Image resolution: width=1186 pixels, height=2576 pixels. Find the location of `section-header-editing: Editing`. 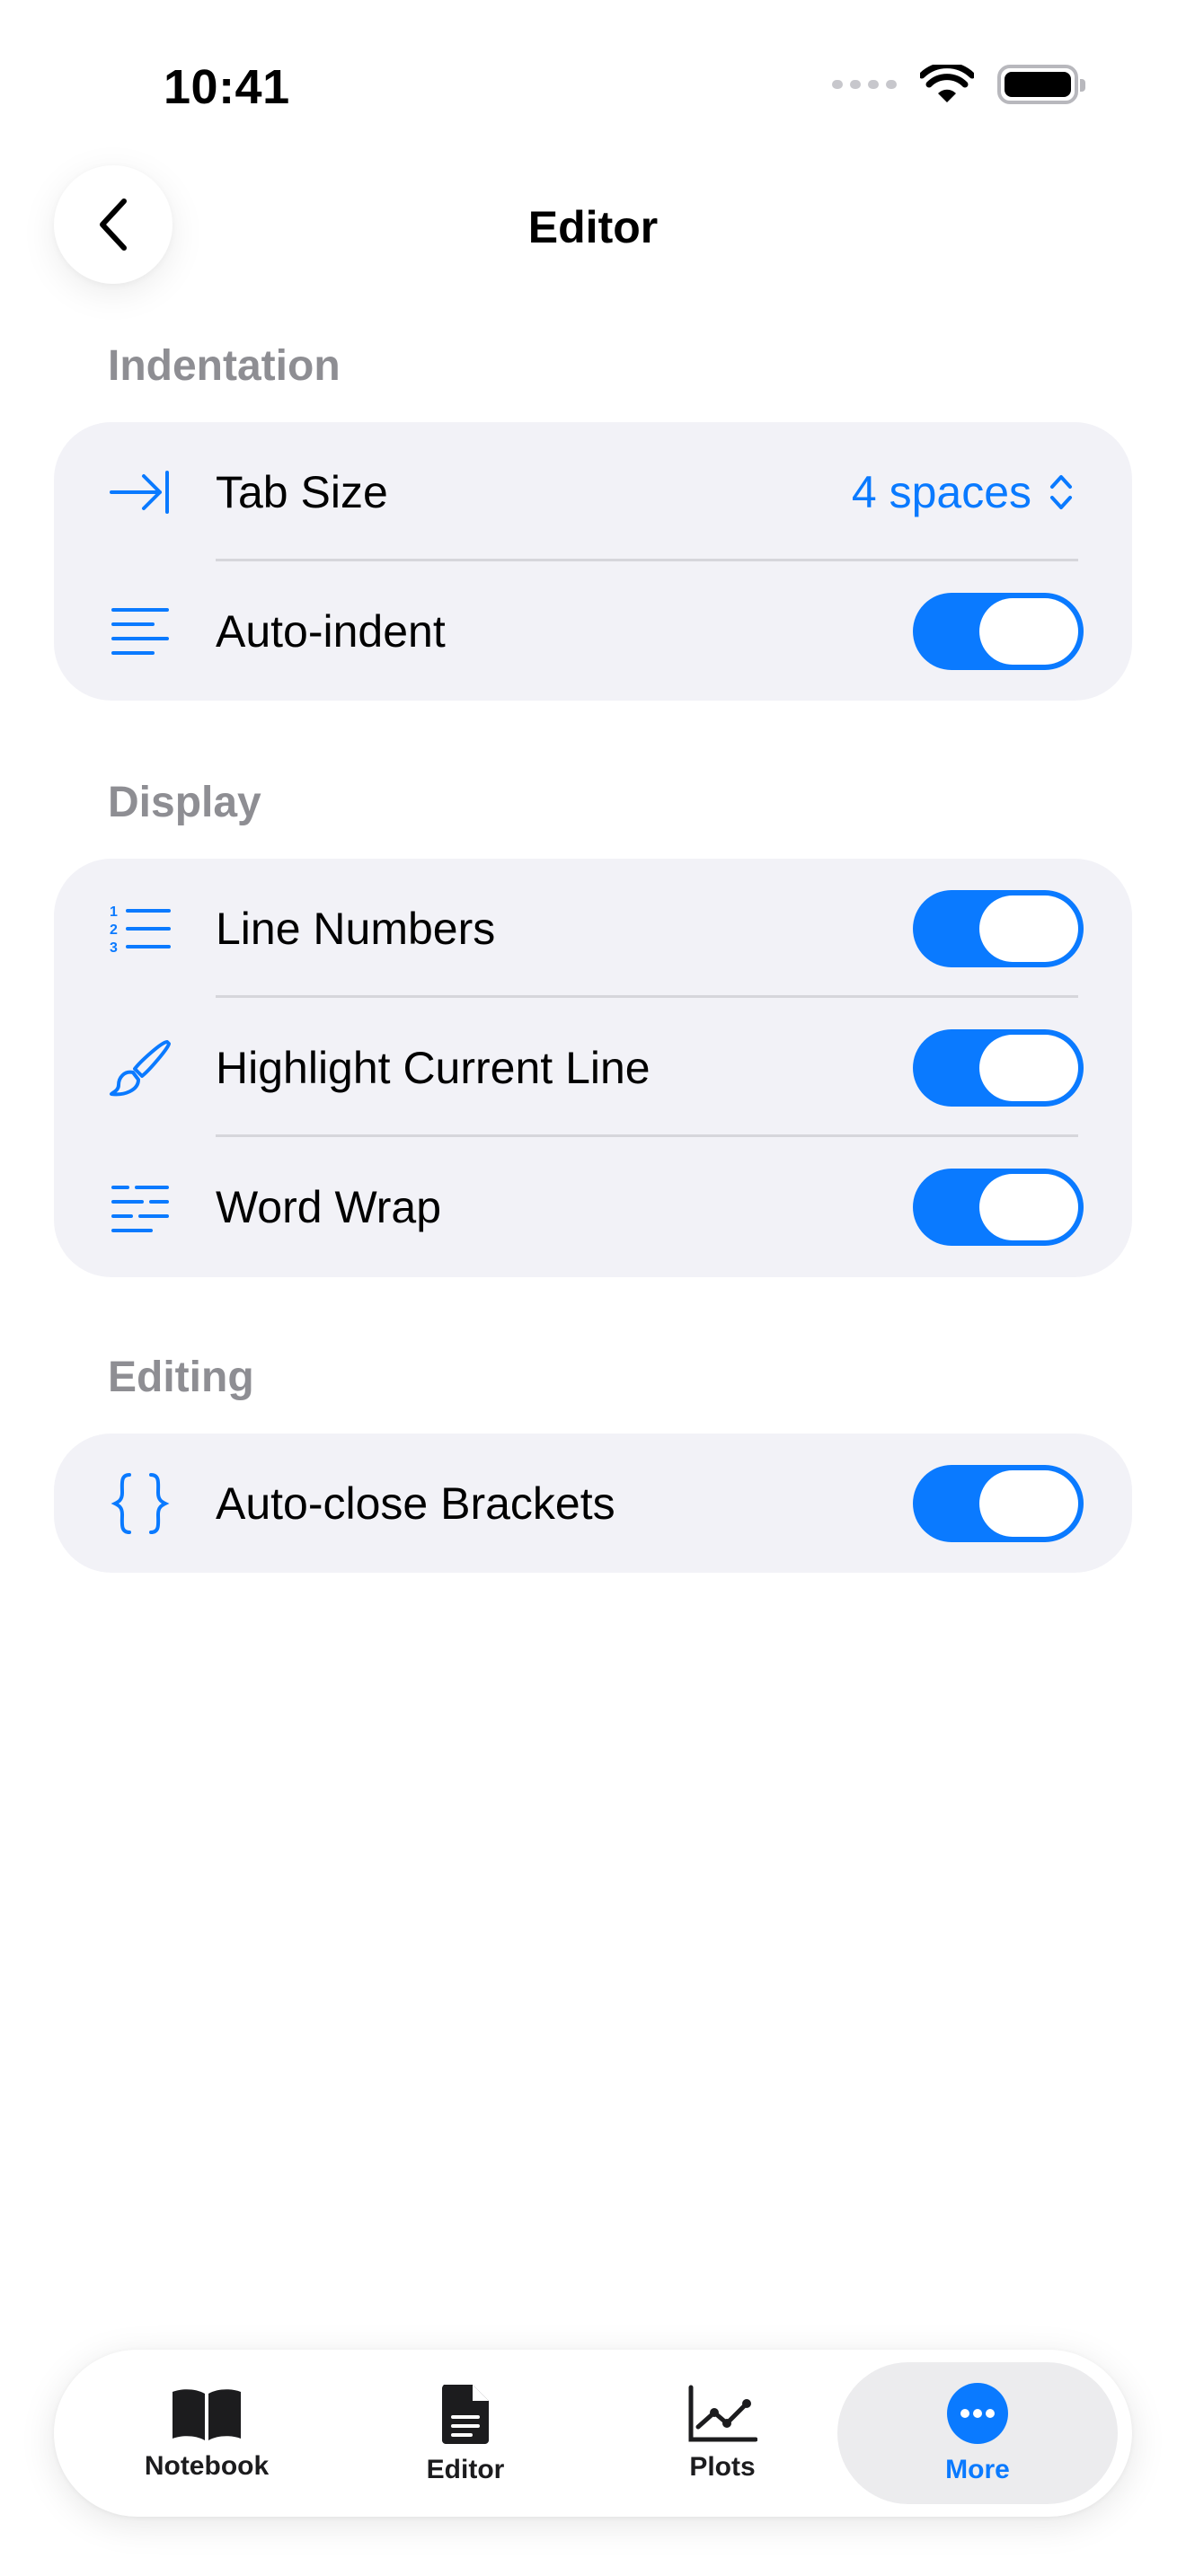

section-header-editing: Editing is located at coordinates (181, 1377).